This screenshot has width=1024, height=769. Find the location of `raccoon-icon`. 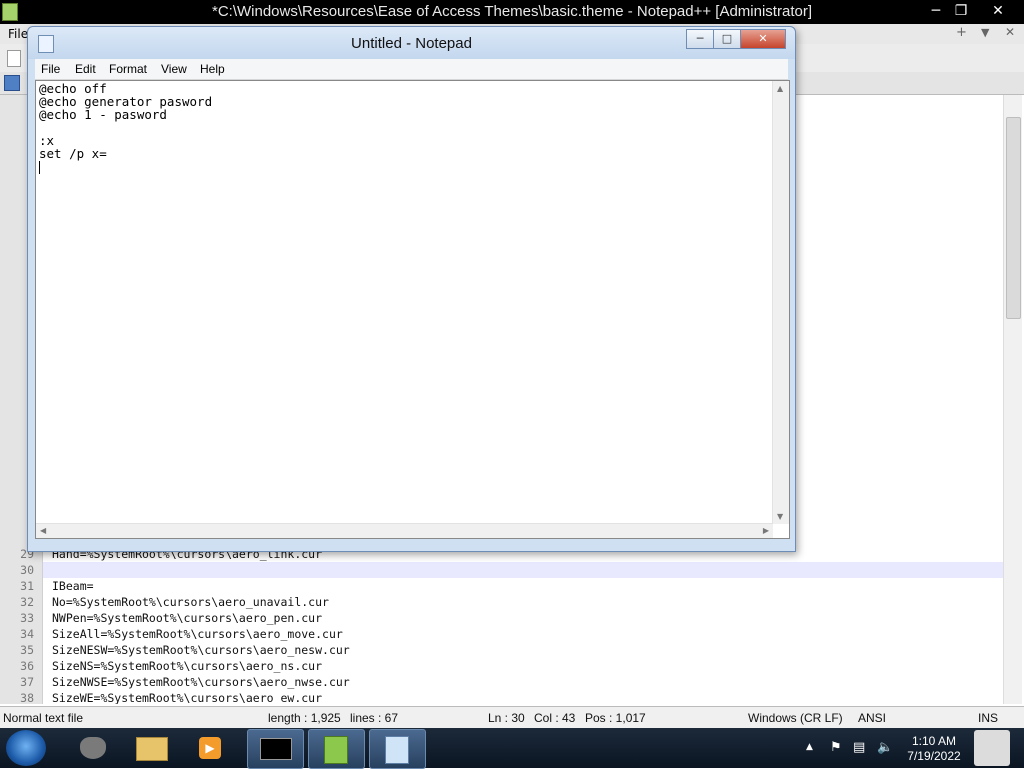

raccoon-icon is located at coordinates (93, 748).